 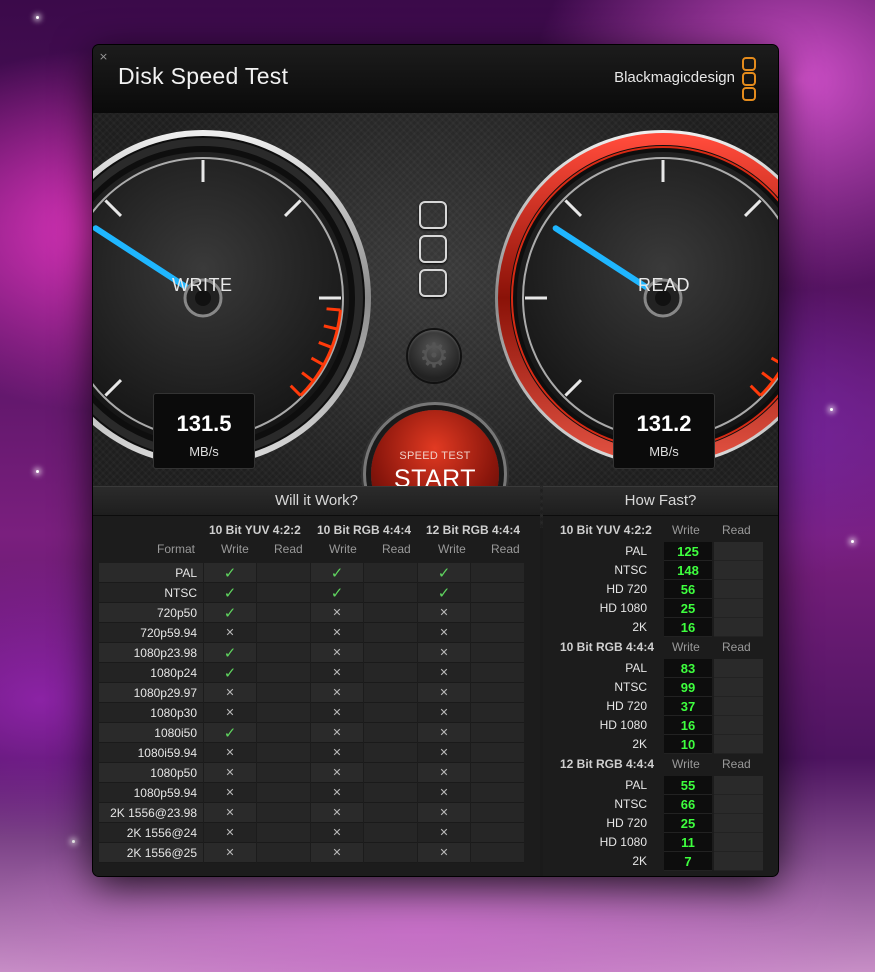 I want to click on gauge-red-tick, so click(x=333, y=309).